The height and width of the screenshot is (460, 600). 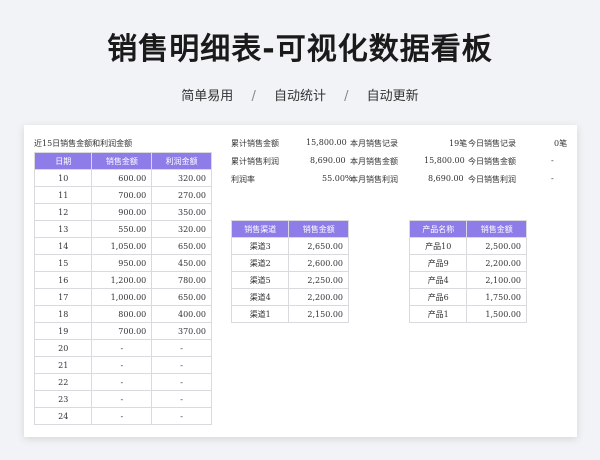 I want to click on table-cell: 23, so click(x=63, y=399).